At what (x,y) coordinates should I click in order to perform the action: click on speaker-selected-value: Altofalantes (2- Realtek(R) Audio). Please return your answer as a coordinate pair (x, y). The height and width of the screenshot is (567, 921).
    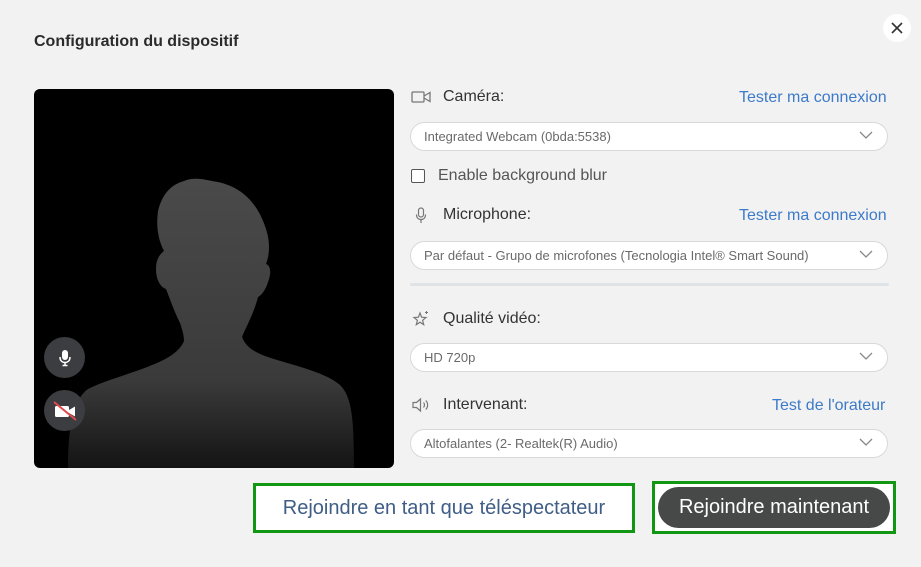
    Looking at the image, I should click on (521, 443).